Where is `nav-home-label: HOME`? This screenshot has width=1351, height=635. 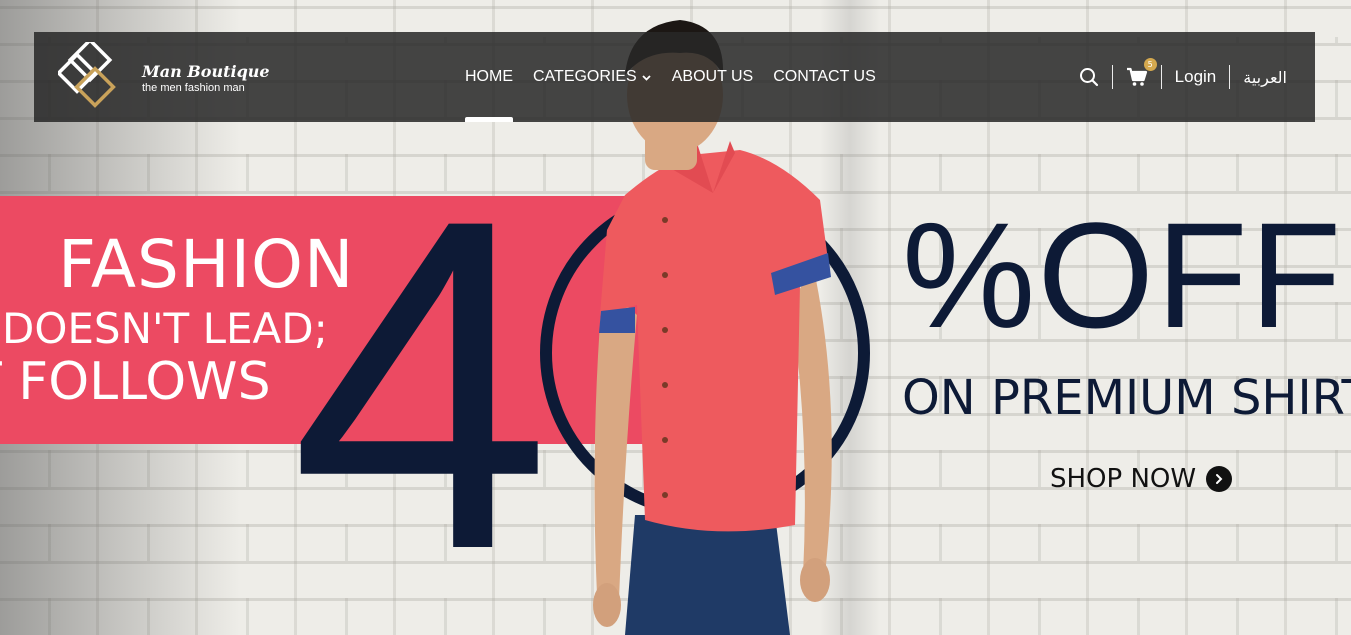
nav-home-label: HOME is located at coordinates (489, 76).